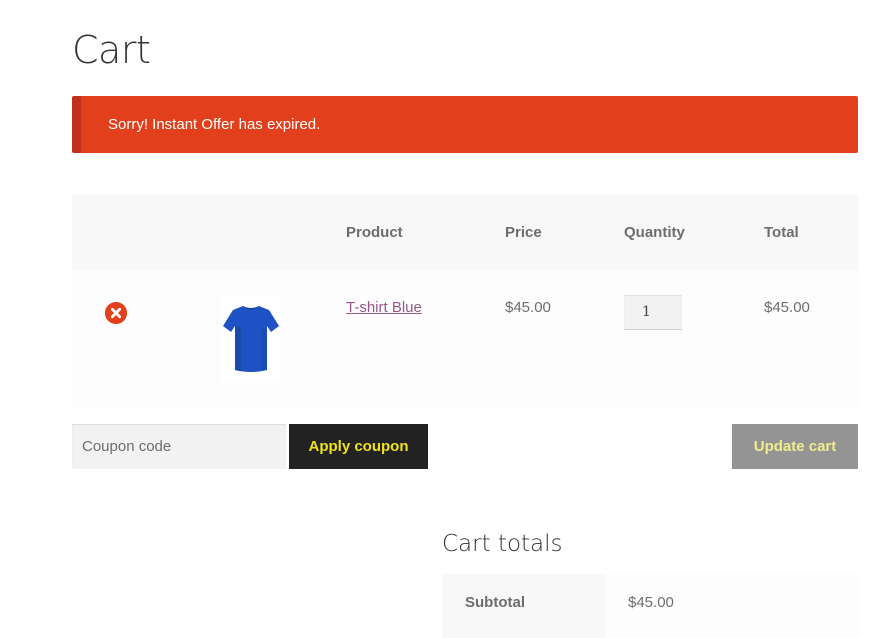  What do you see at coordinates (374, 232) in the screenshot?
I see `header-product: Product` at bounding box center [374, 232].